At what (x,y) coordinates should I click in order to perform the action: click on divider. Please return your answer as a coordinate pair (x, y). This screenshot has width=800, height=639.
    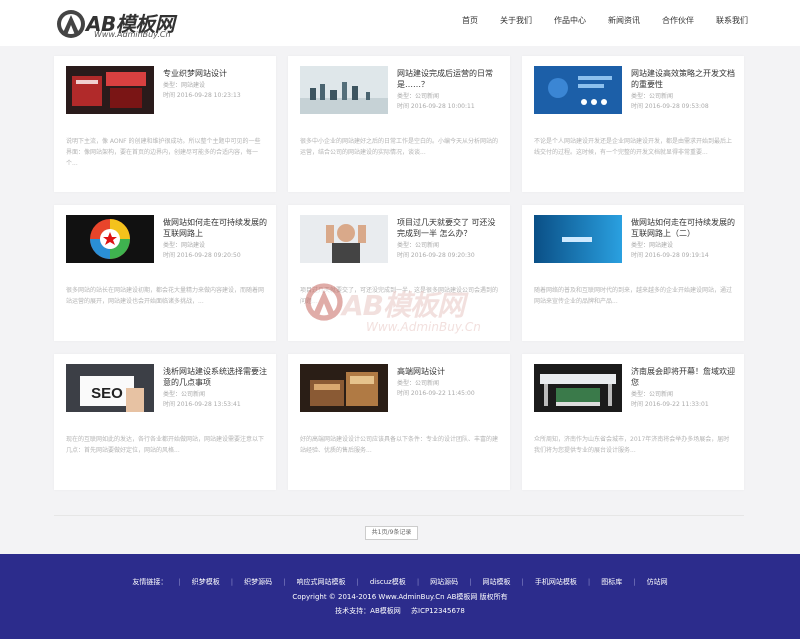
    Looking at the image, I should click on (399, 515).